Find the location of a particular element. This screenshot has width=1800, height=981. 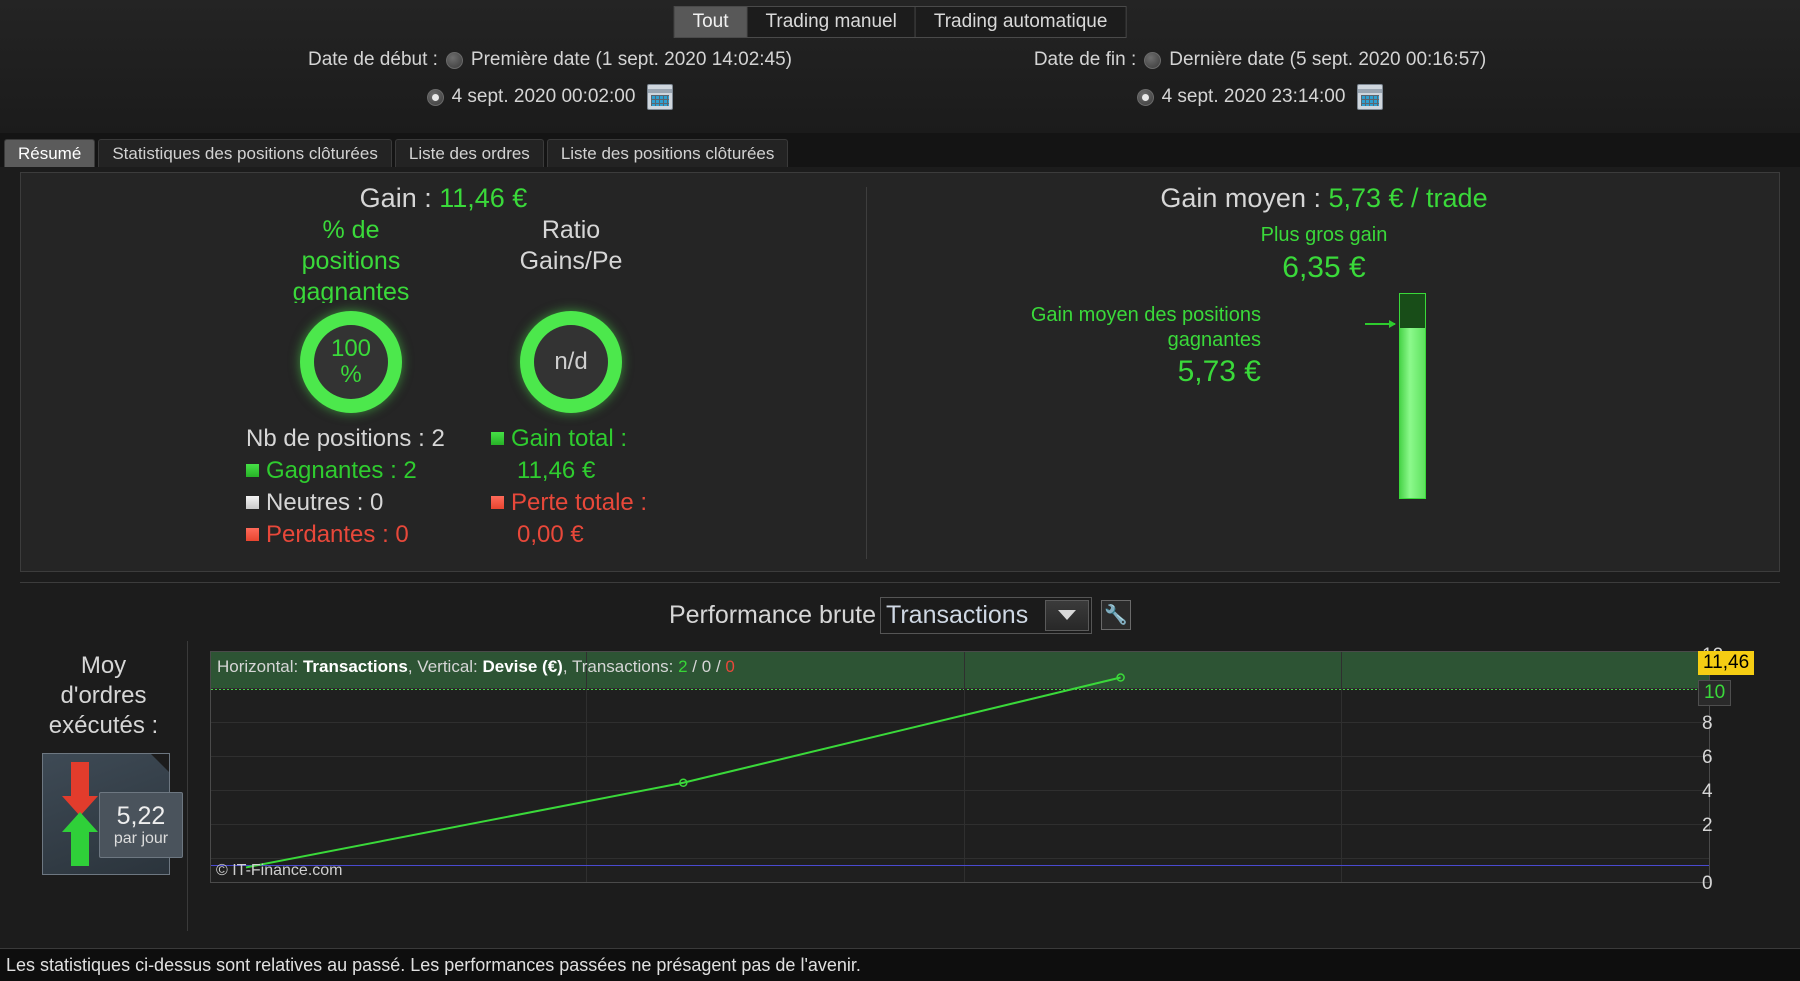

end-date-last-text: Dernière date (5 sept. 2020 00:16:57) is located at coordinates (1328, 59).